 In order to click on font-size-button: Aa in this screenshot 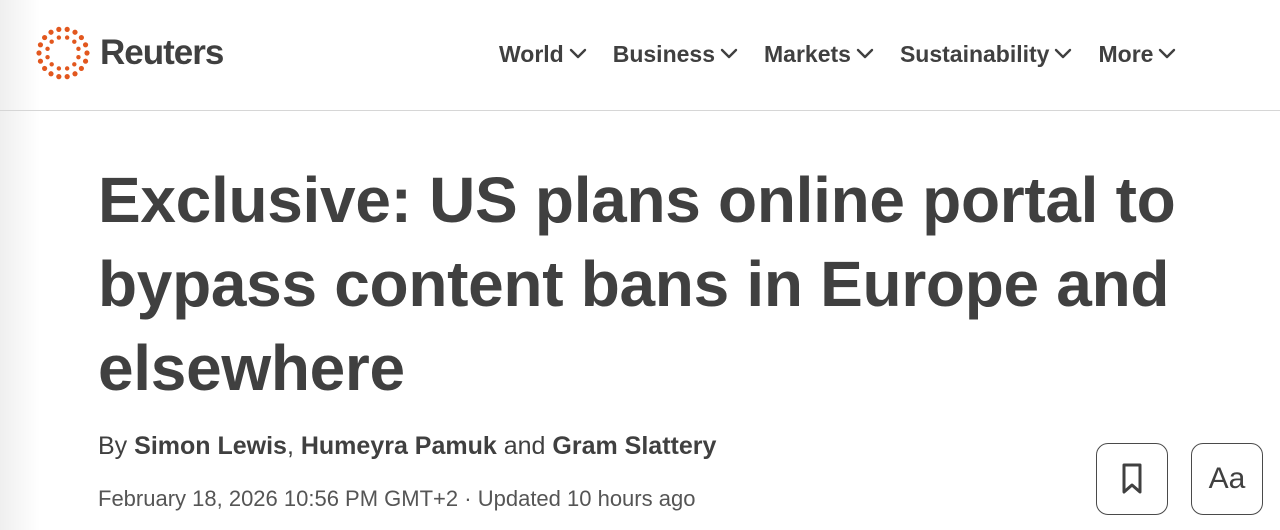, I will do `click(1227, 479)`.